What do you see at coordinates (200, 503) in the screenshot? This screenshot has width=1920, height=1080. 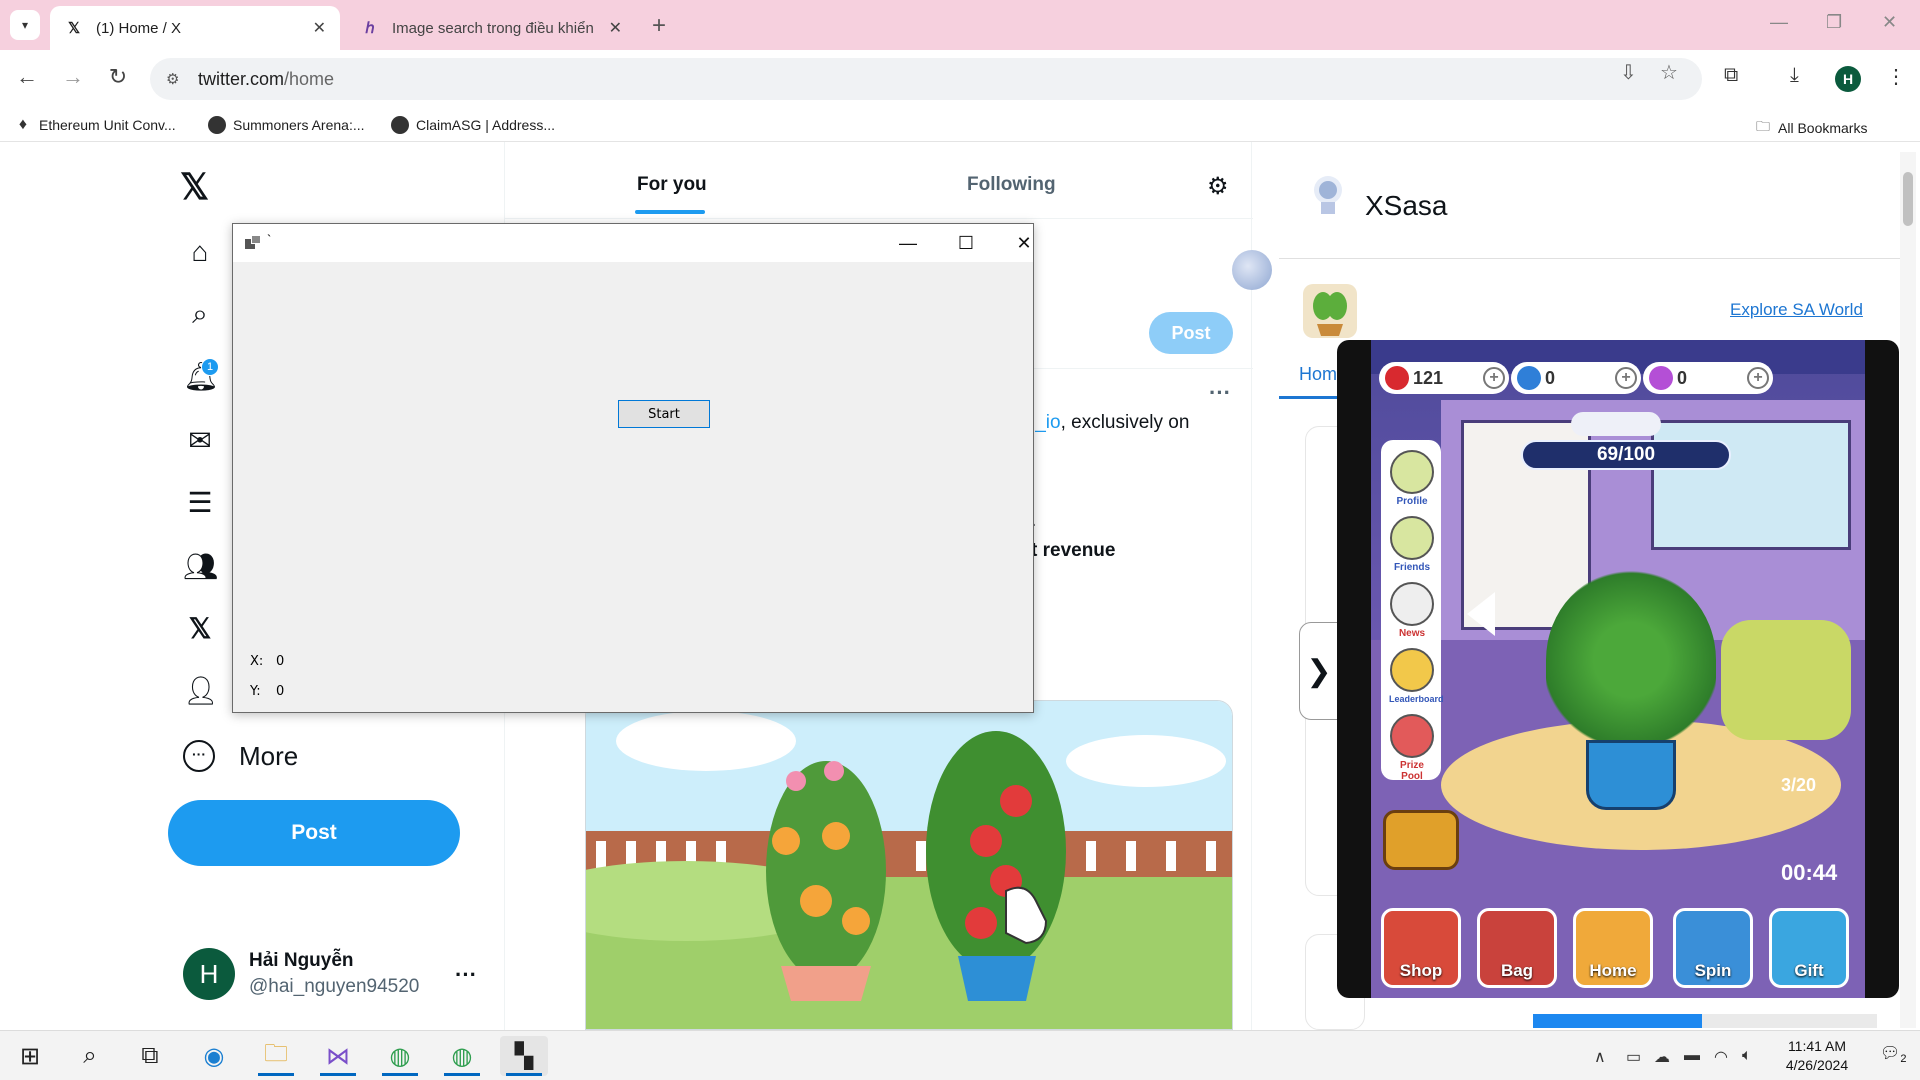 I see `lists-icon: ☰` at bounding box center [200, 503].